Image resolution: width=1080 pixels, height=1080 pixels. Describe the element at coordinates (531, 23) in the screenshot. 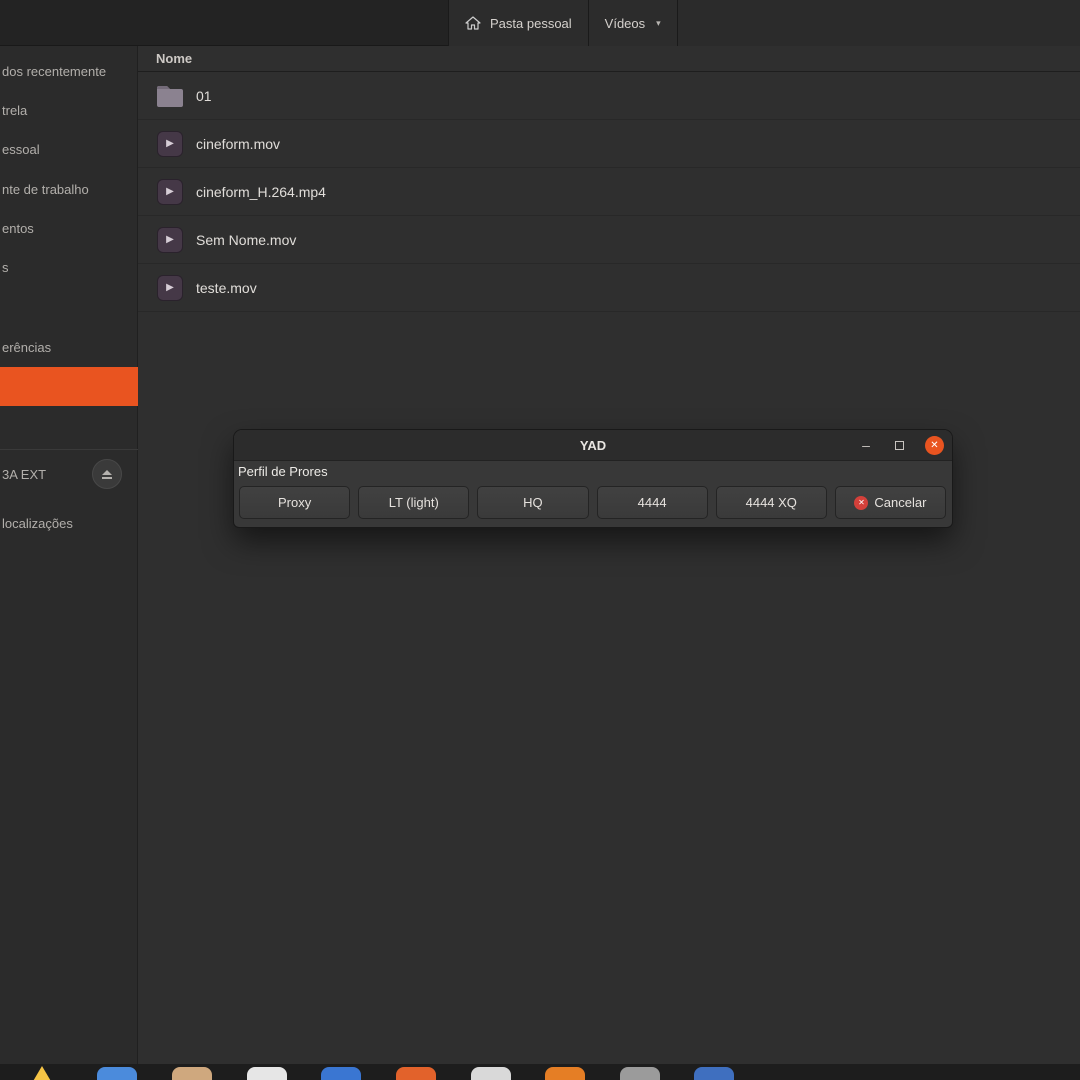

I see `breadcrumb-home-label: Pasta pessoal` at that location.